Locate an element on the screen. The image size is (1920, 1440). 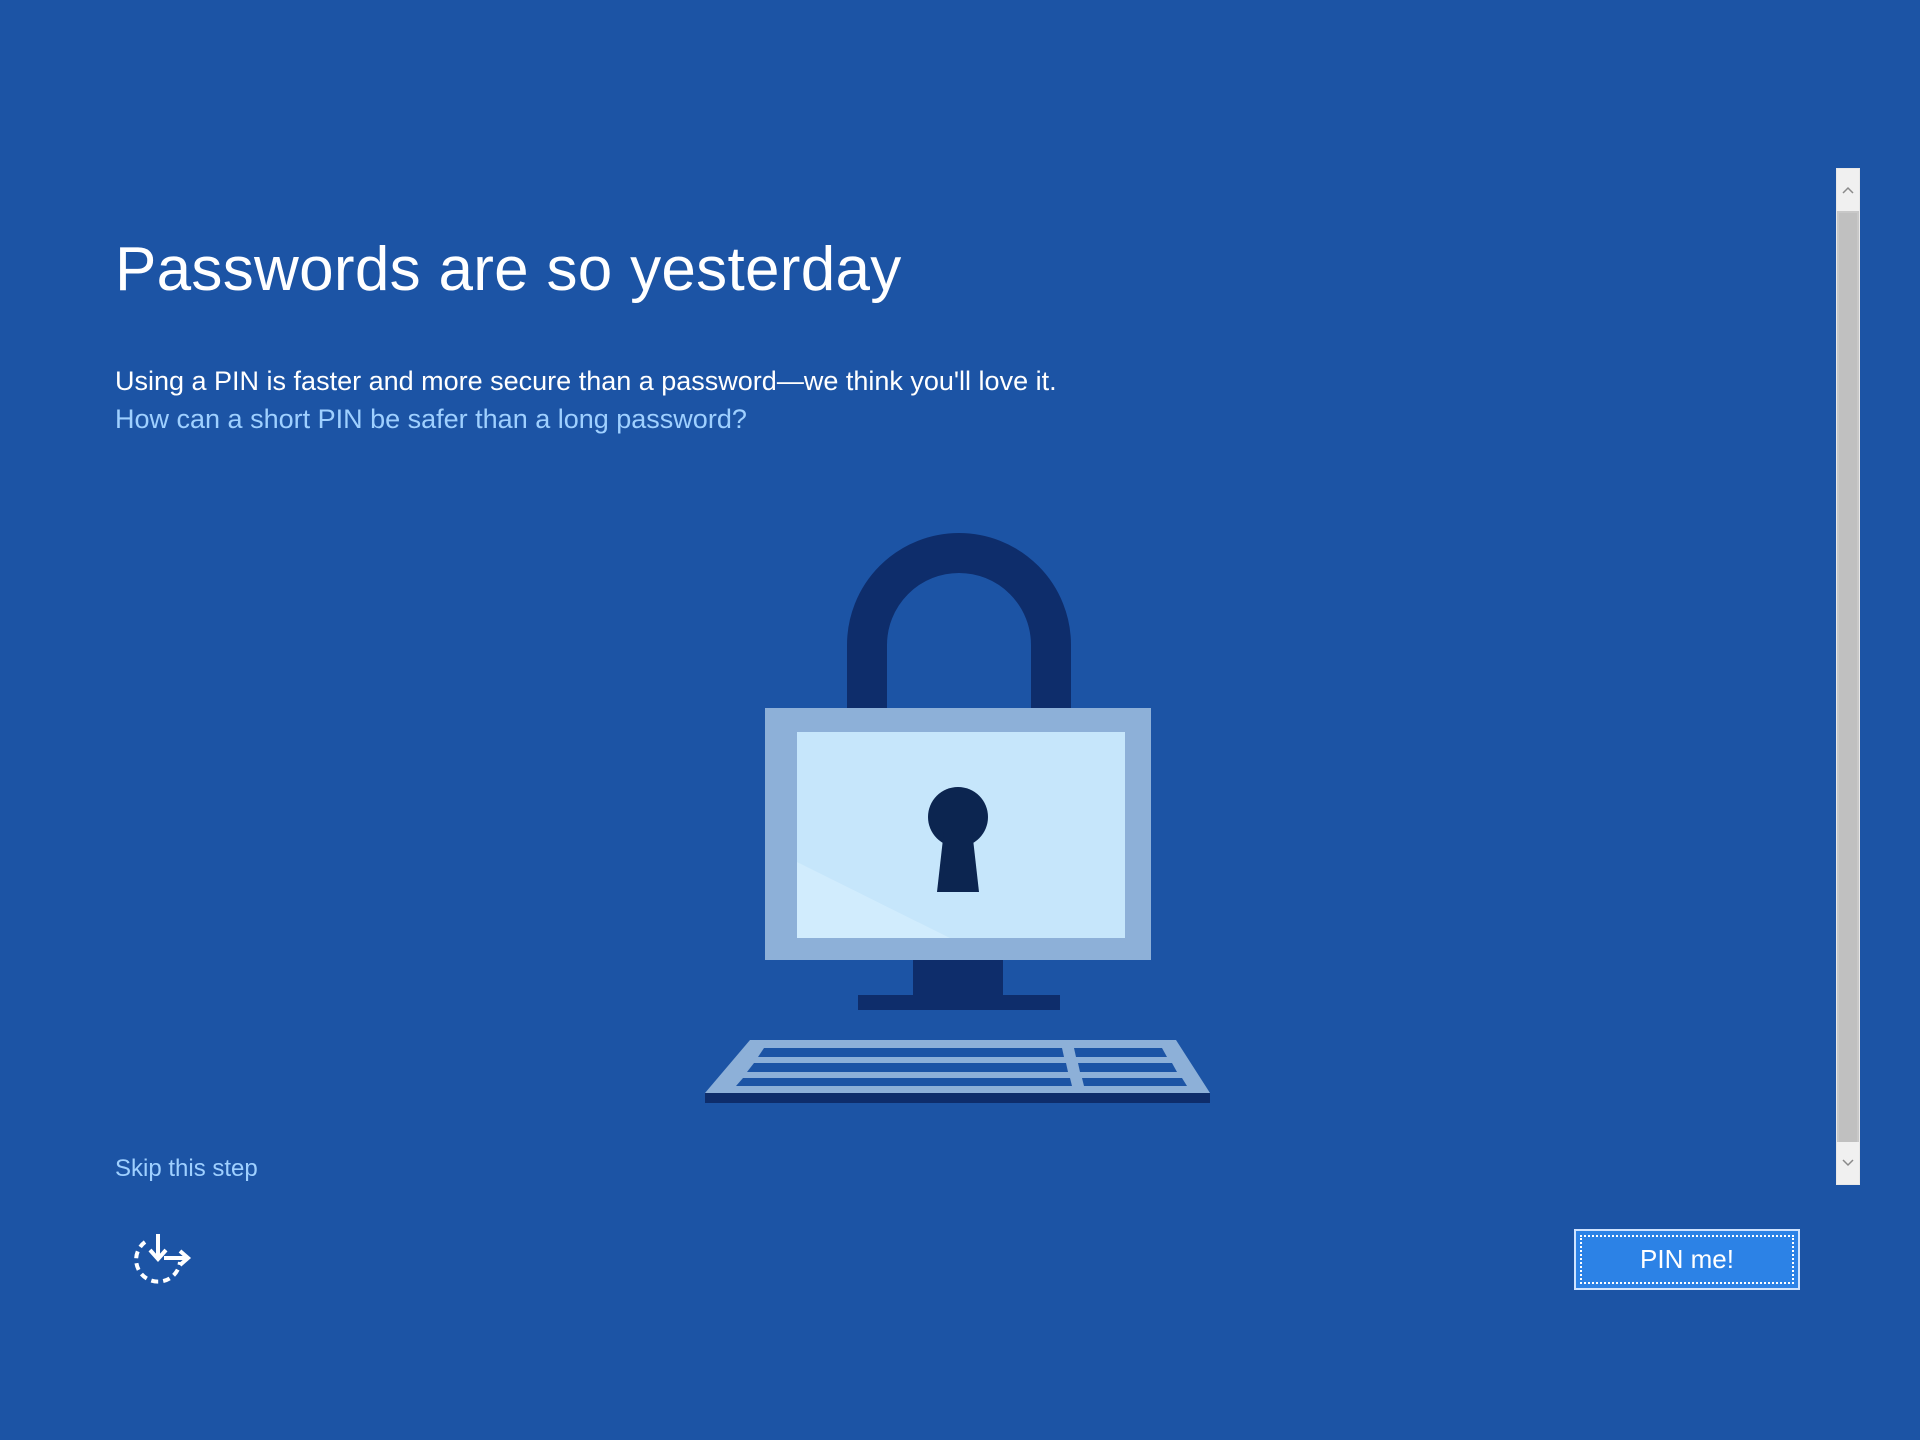
chevron-up-icon is located at coordinates (1848, 190).